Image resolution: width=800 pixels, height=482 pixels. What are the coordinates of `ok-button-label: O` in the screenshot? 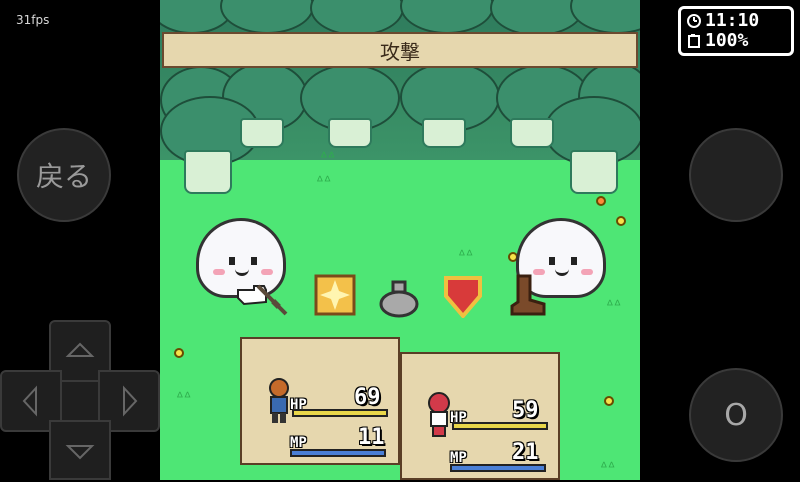 It's located at (736, 415).